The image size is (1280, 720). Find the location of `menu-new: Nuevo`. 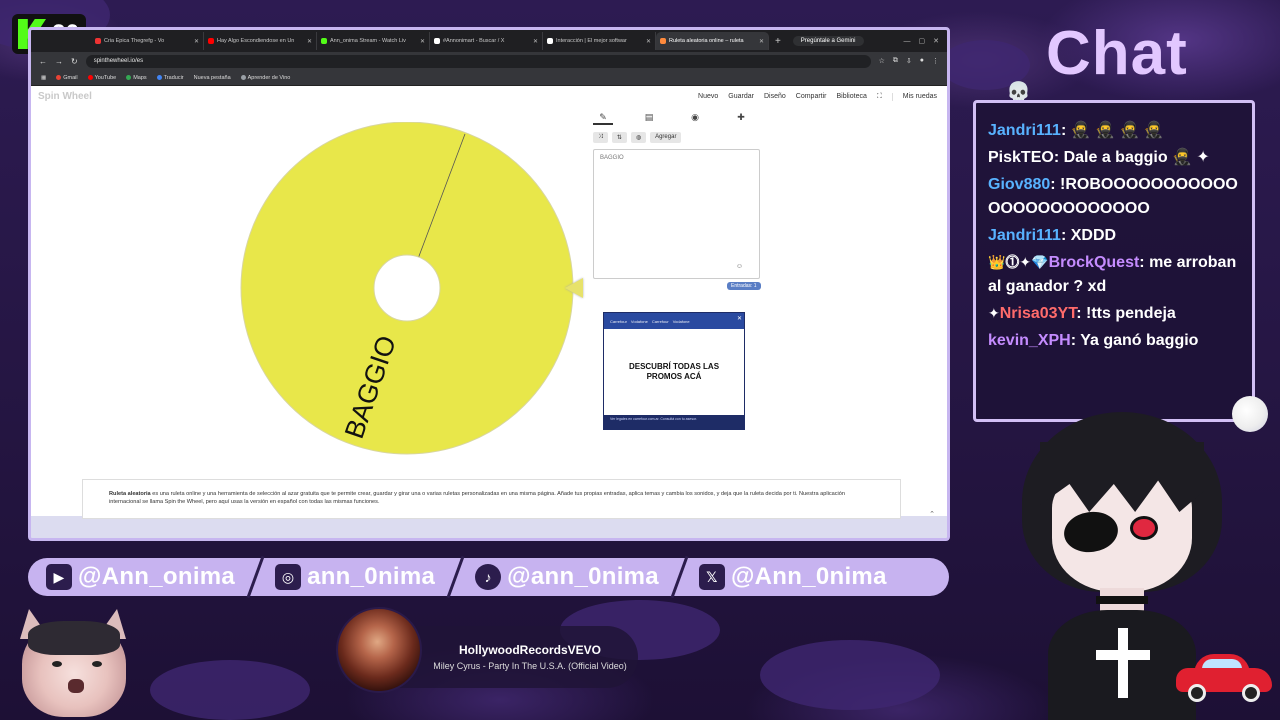

menu-new: Nuevo is located at coordinates (708, 97).